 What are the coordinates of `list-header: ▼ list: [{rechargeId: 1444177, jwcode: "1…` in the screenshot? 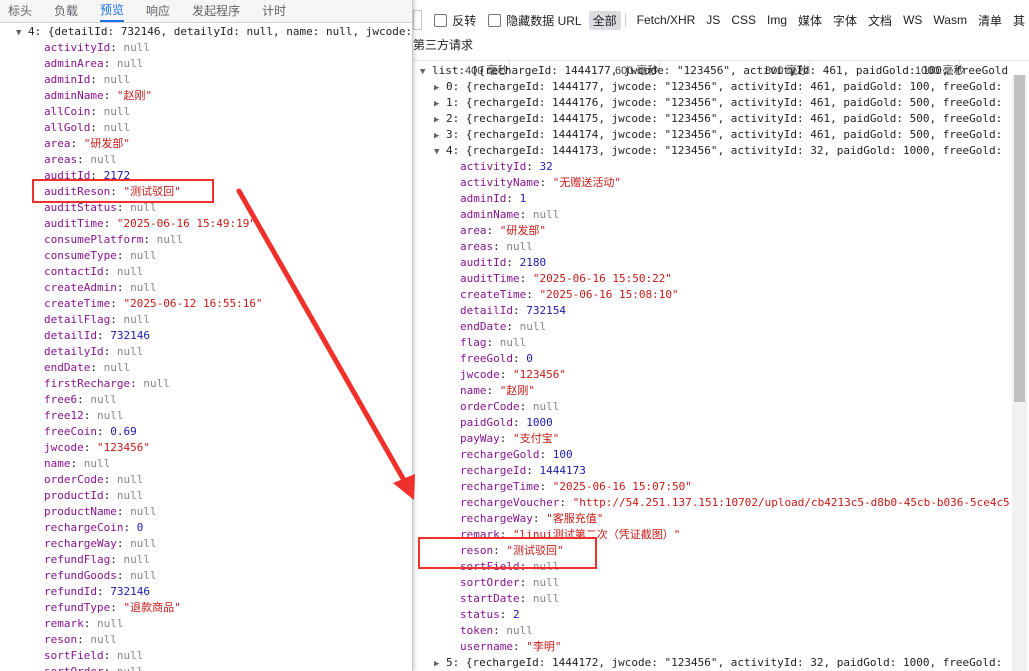 It's located at (715, 71).